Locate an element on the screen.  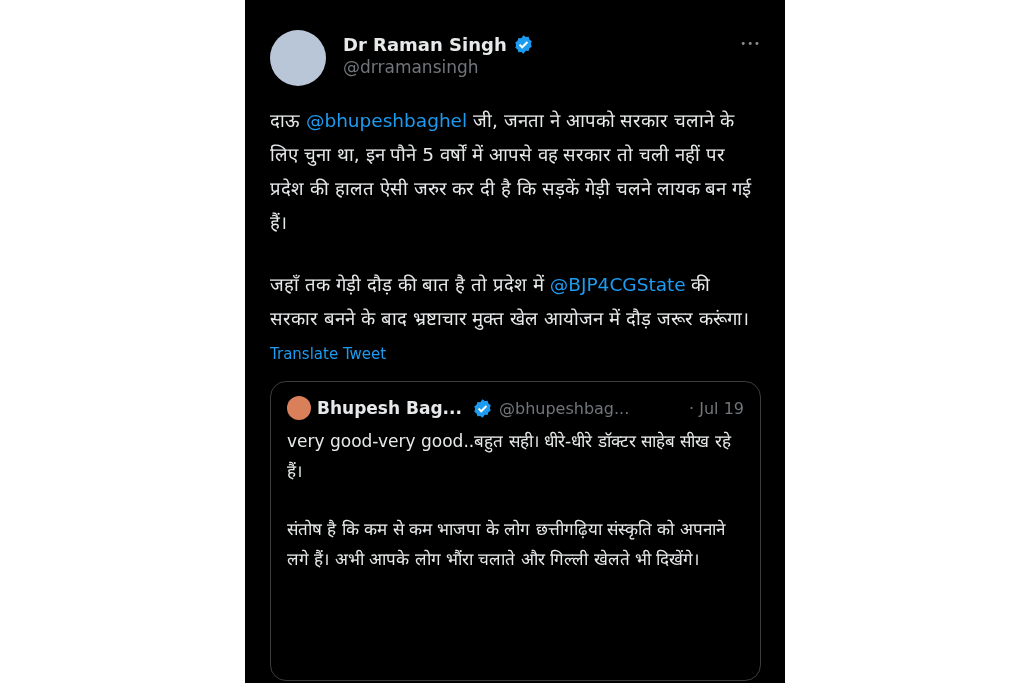
quoted-tweet-date: · Jul 19 is located at coordinates (716, 408).